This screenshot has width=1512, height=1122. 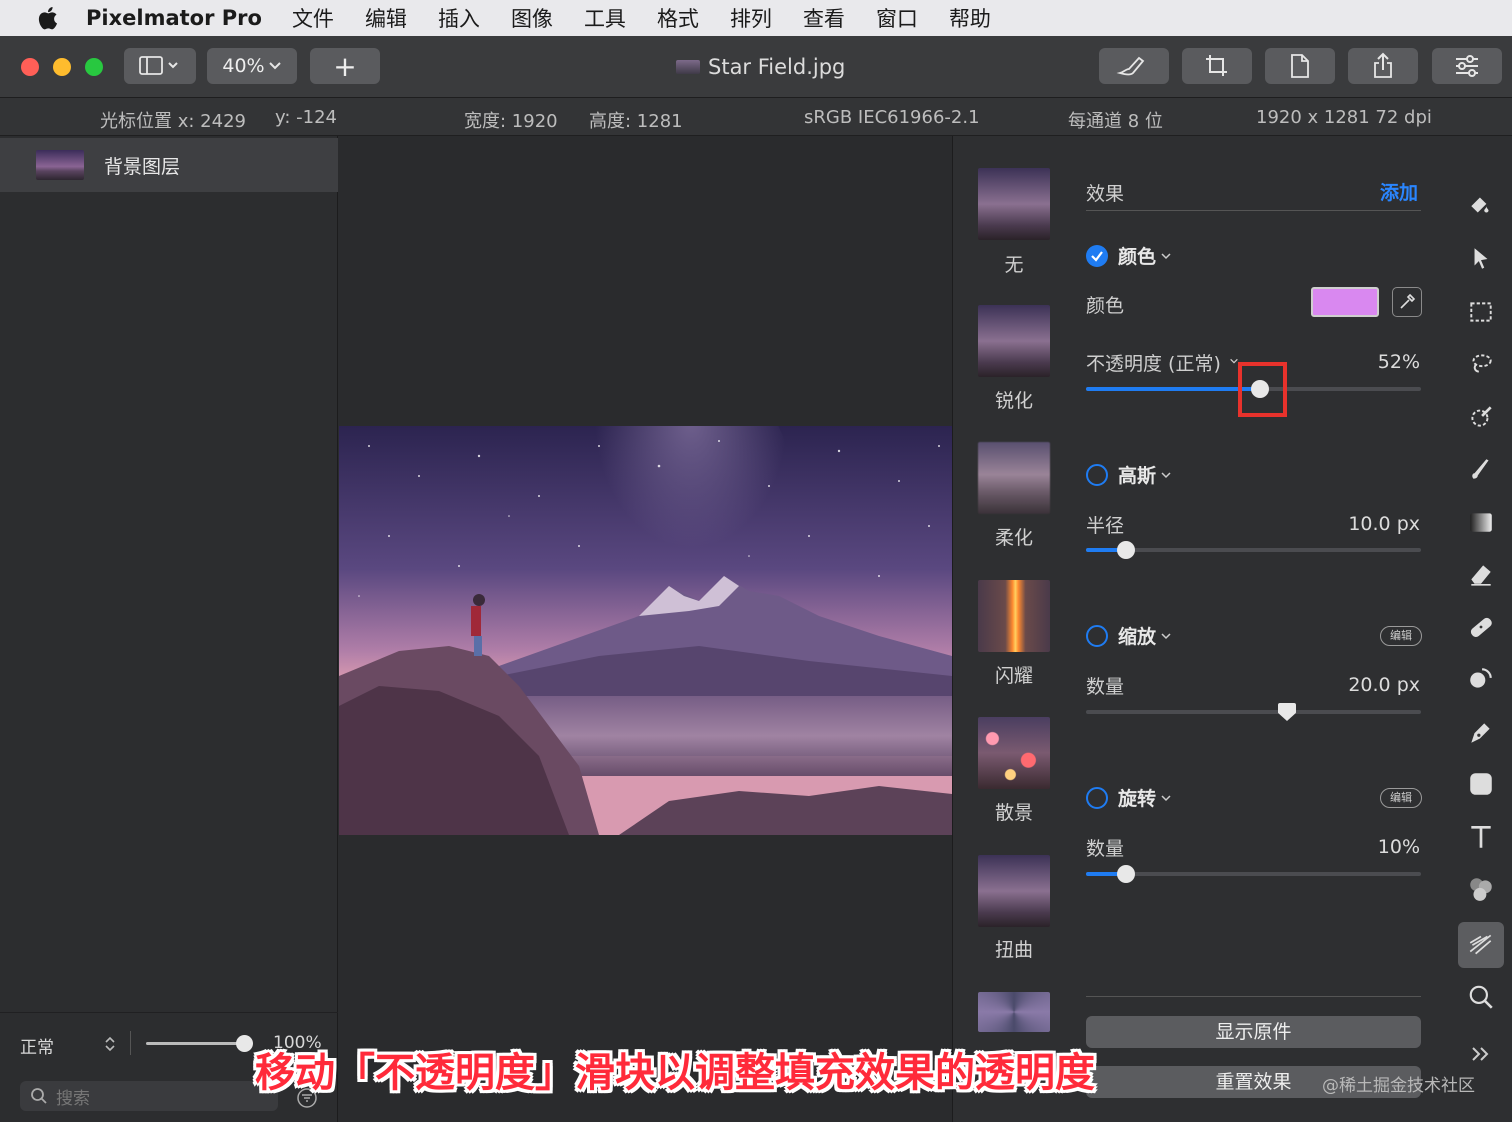 I want to click on preset-thumb-kaleidoscope, so click(x=1014, y=1012).